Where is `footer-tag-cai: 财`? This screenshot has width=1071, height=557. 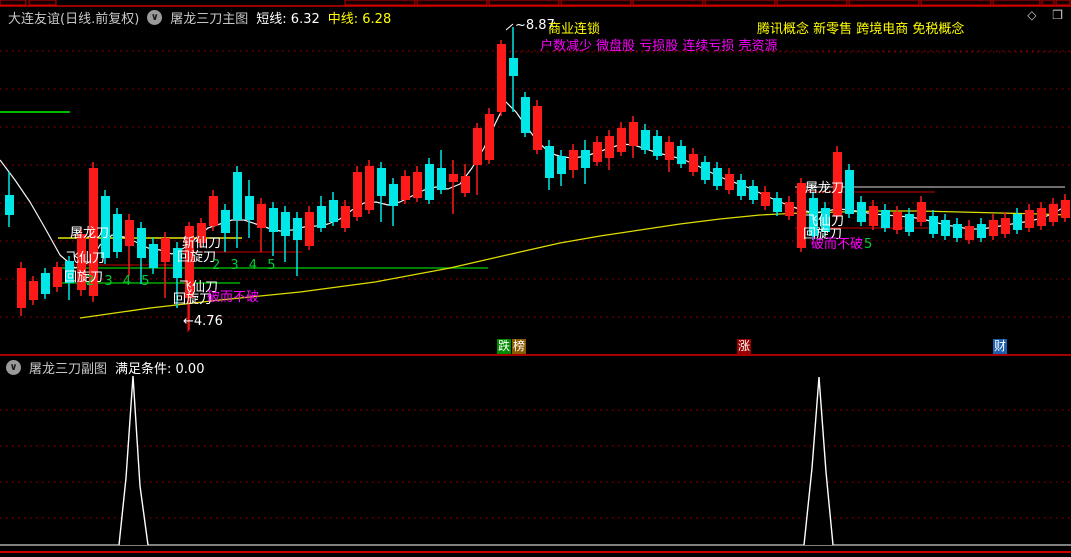 footer-tag-cai: 财 is located at coordinates (1000, 346).